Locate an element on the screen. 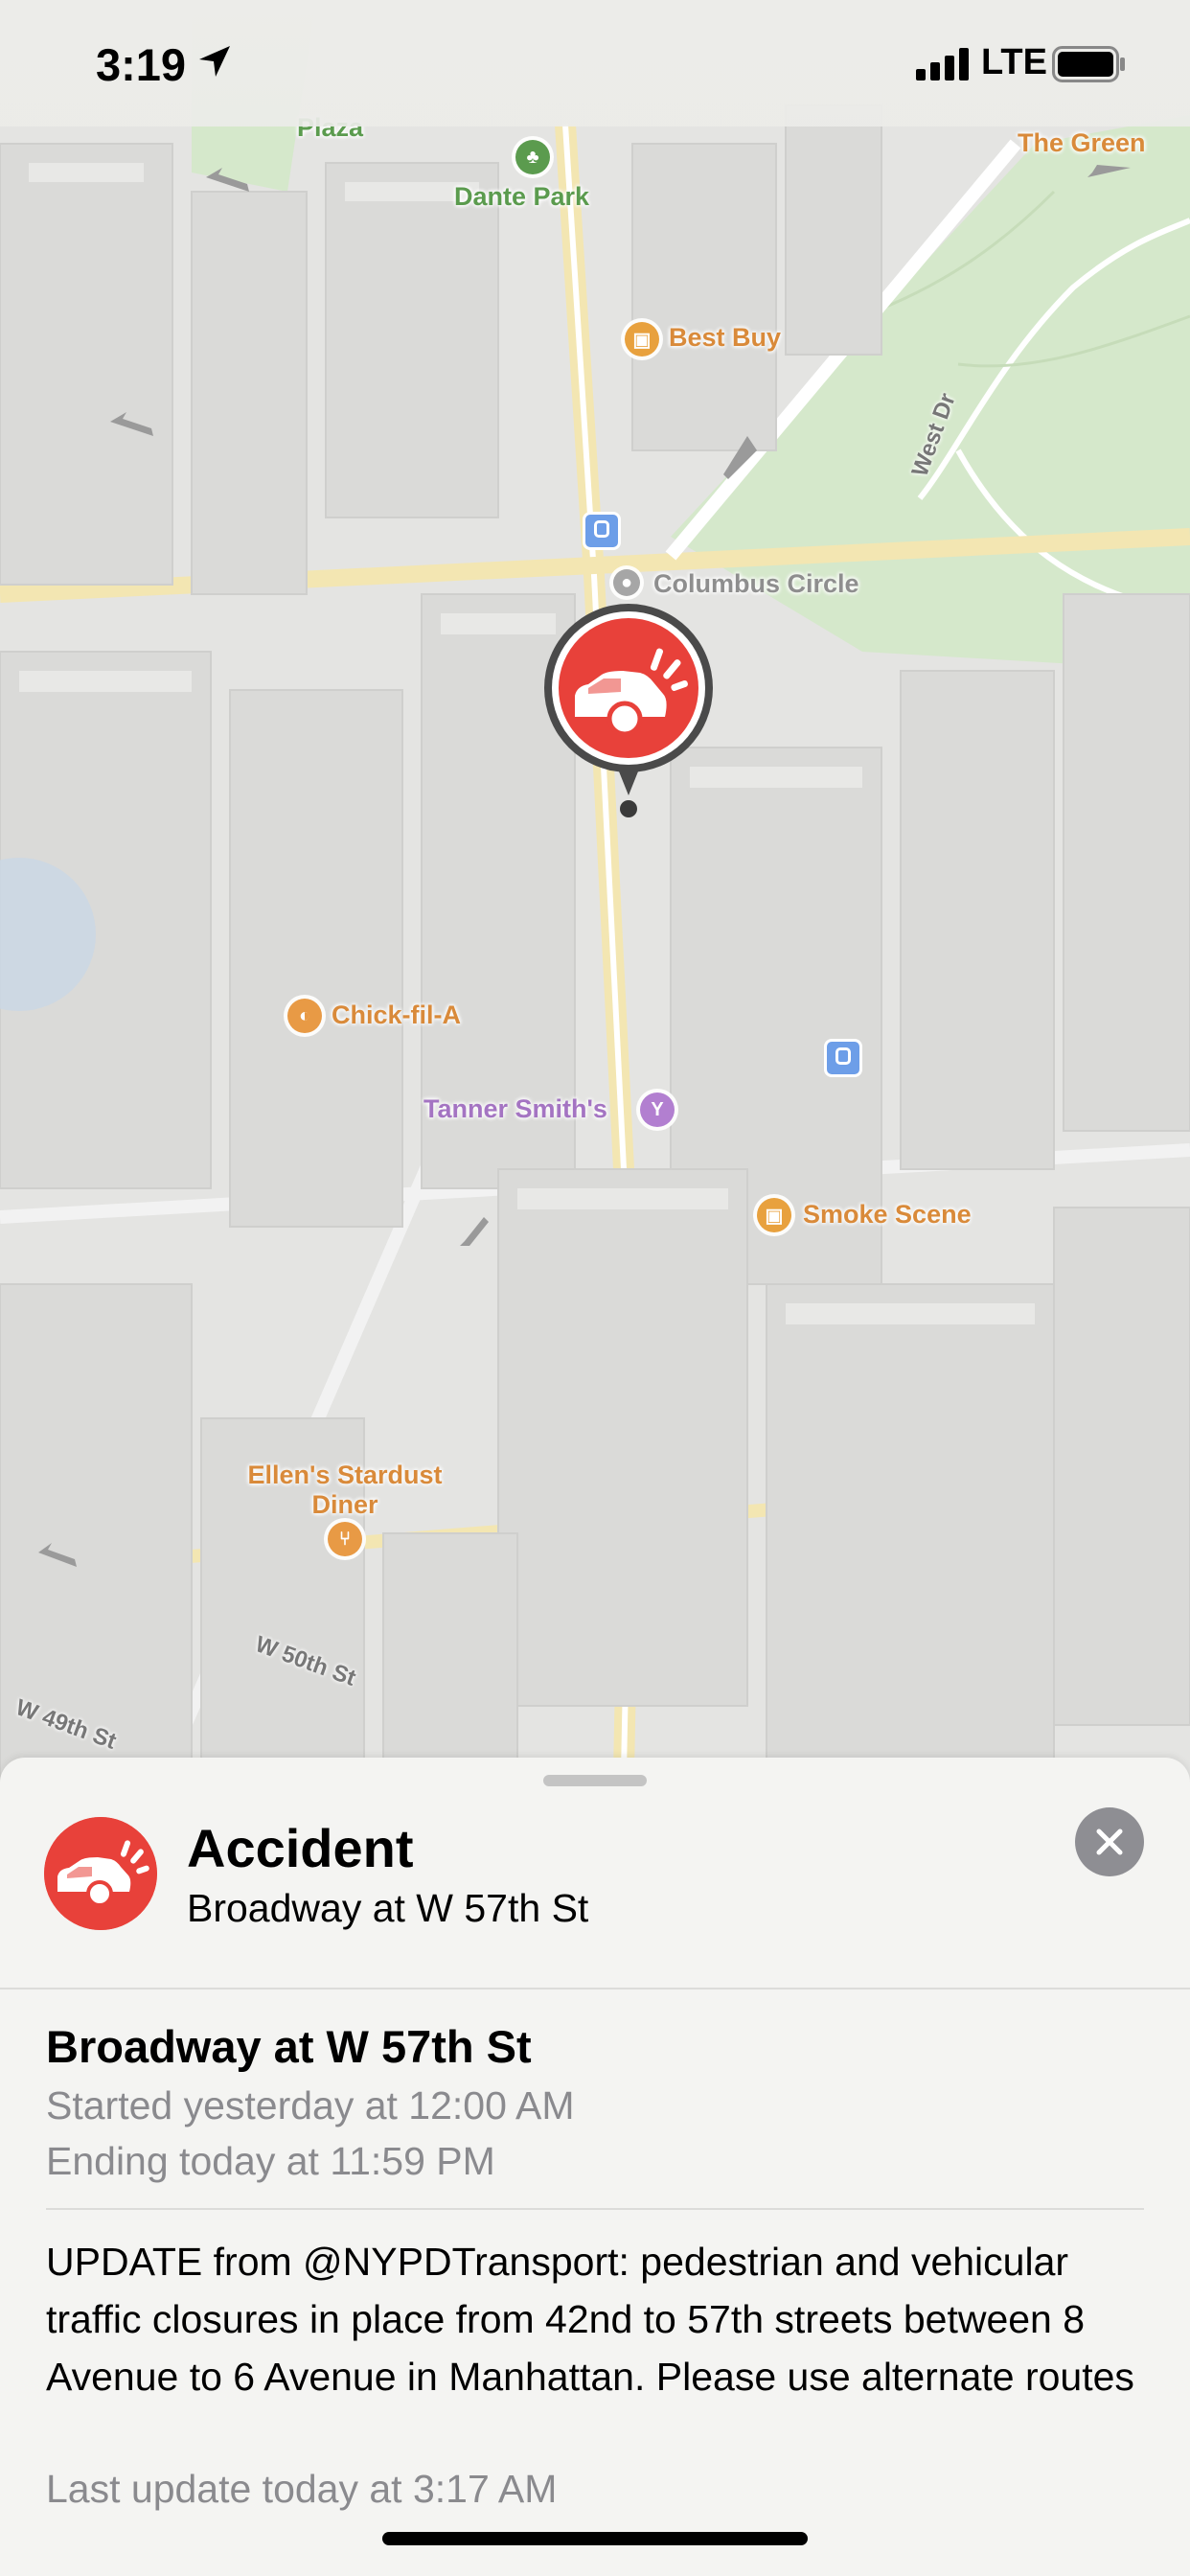 Image resolution: width=1190 pixels, height=2576 pixels. battery-icon is located at coordinates (1089, 64).